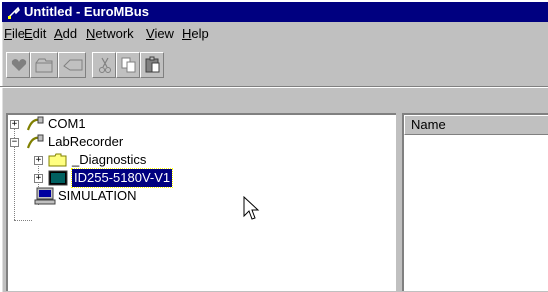 This screenshot has height=292, width=548. What do you see at coordinates (35, 34) in the screenshot?
I see `menu-edit: Edit` at bounding box center [35, 34].